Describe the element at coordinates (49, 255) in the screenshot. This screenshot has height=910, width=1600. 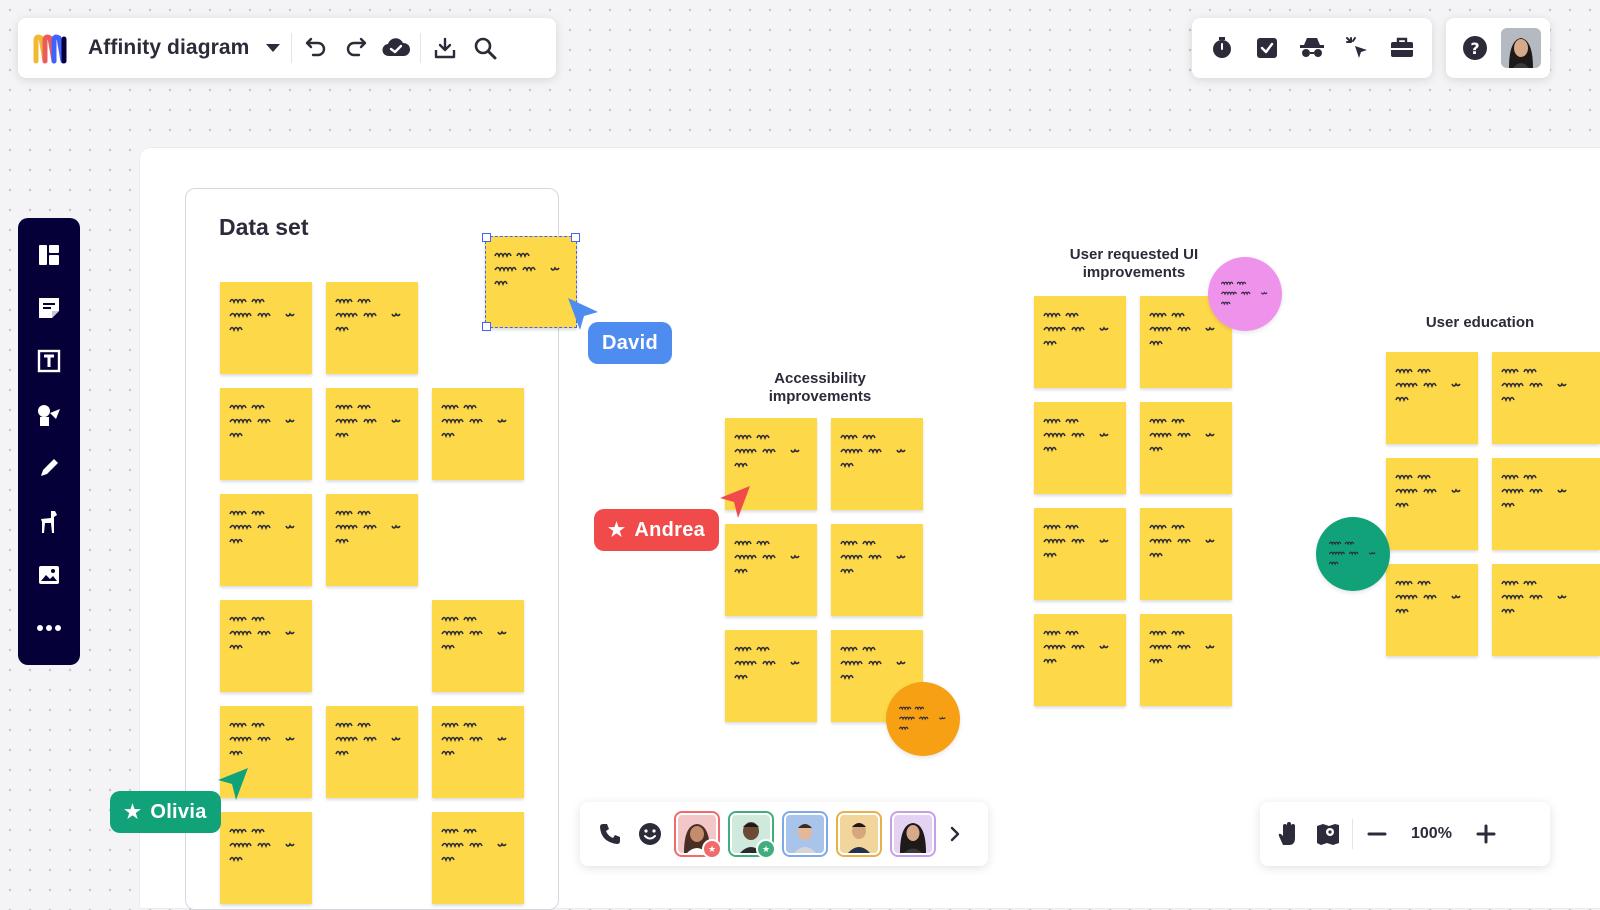
I see `templates-icon` at that location.